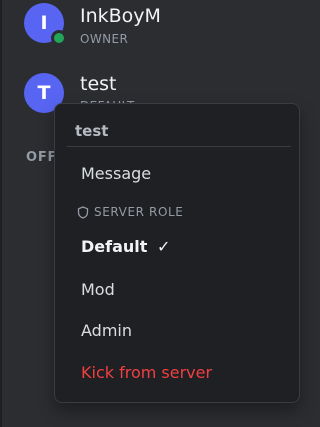 The height and width of the screenshot is (427, 320). I want to click on role-option-default: Default ✓, so click(125, 247).